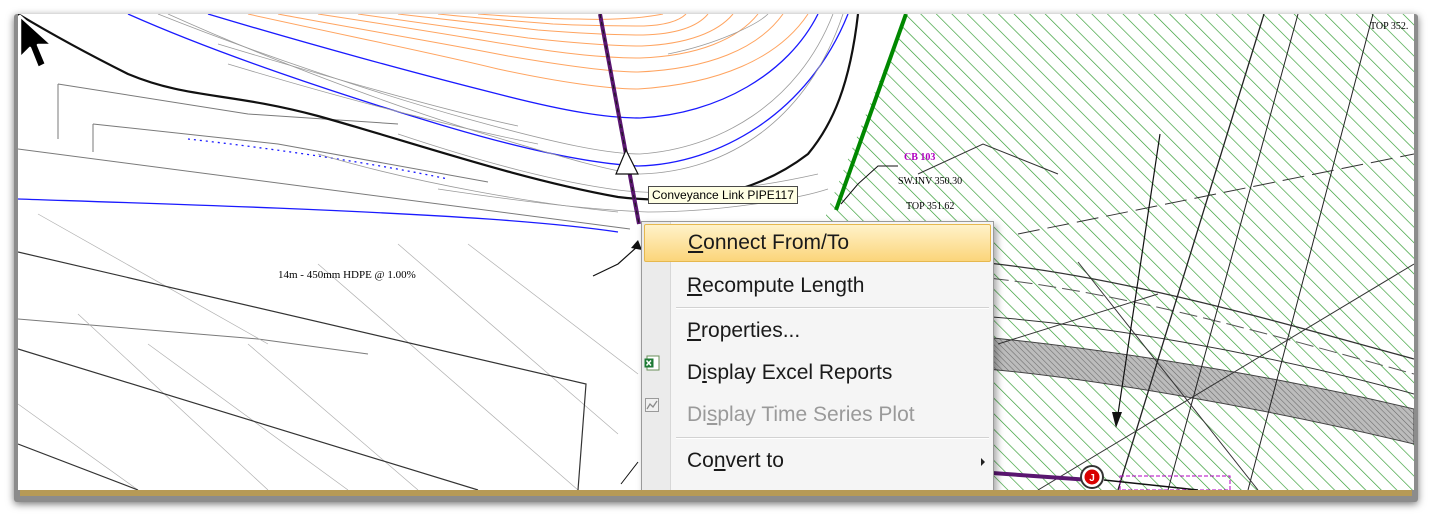  I want to click on corner-elevation-label: TOP 352., so click(1389, 26).